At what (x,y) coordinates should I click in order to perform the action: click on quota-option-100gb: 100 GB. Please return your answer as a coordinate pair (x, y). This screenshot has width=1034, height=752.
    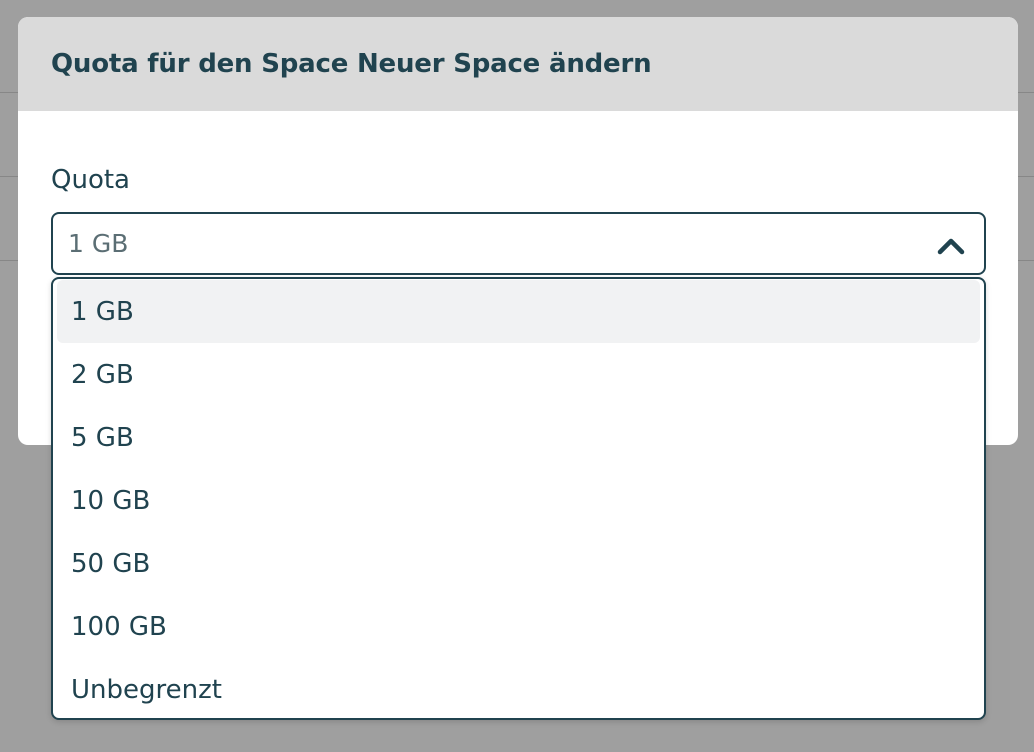
    Looking at the image, I should click on (518, 626).